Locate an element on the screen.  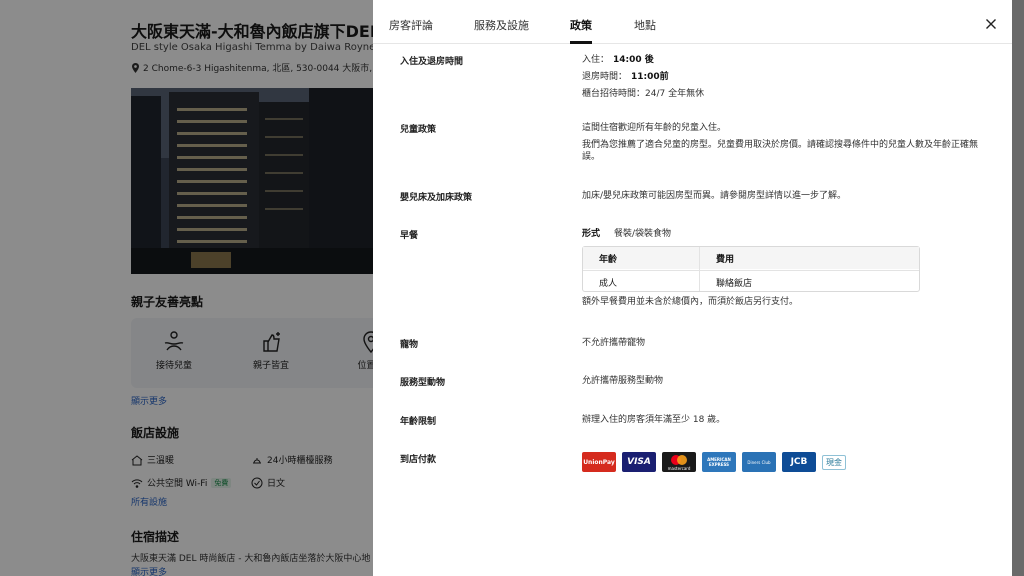
table-cell-fee: 聯絡飯店 is located at coordinates (734, 284).